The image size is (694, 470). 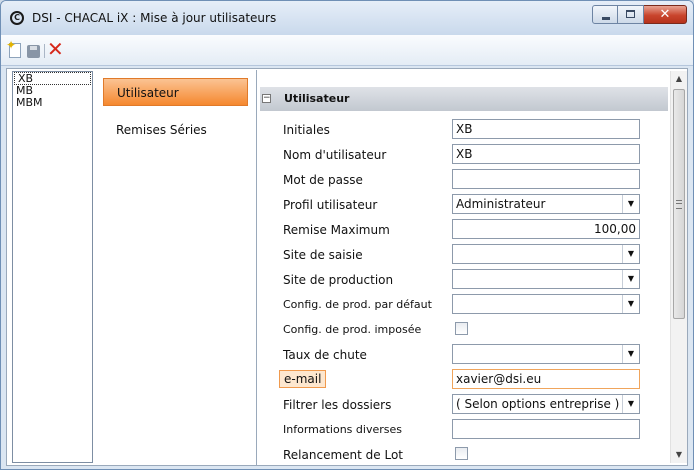 I want to click on label-relancement-de-lot: Relancement de Lot, so click(x=343, y=455).